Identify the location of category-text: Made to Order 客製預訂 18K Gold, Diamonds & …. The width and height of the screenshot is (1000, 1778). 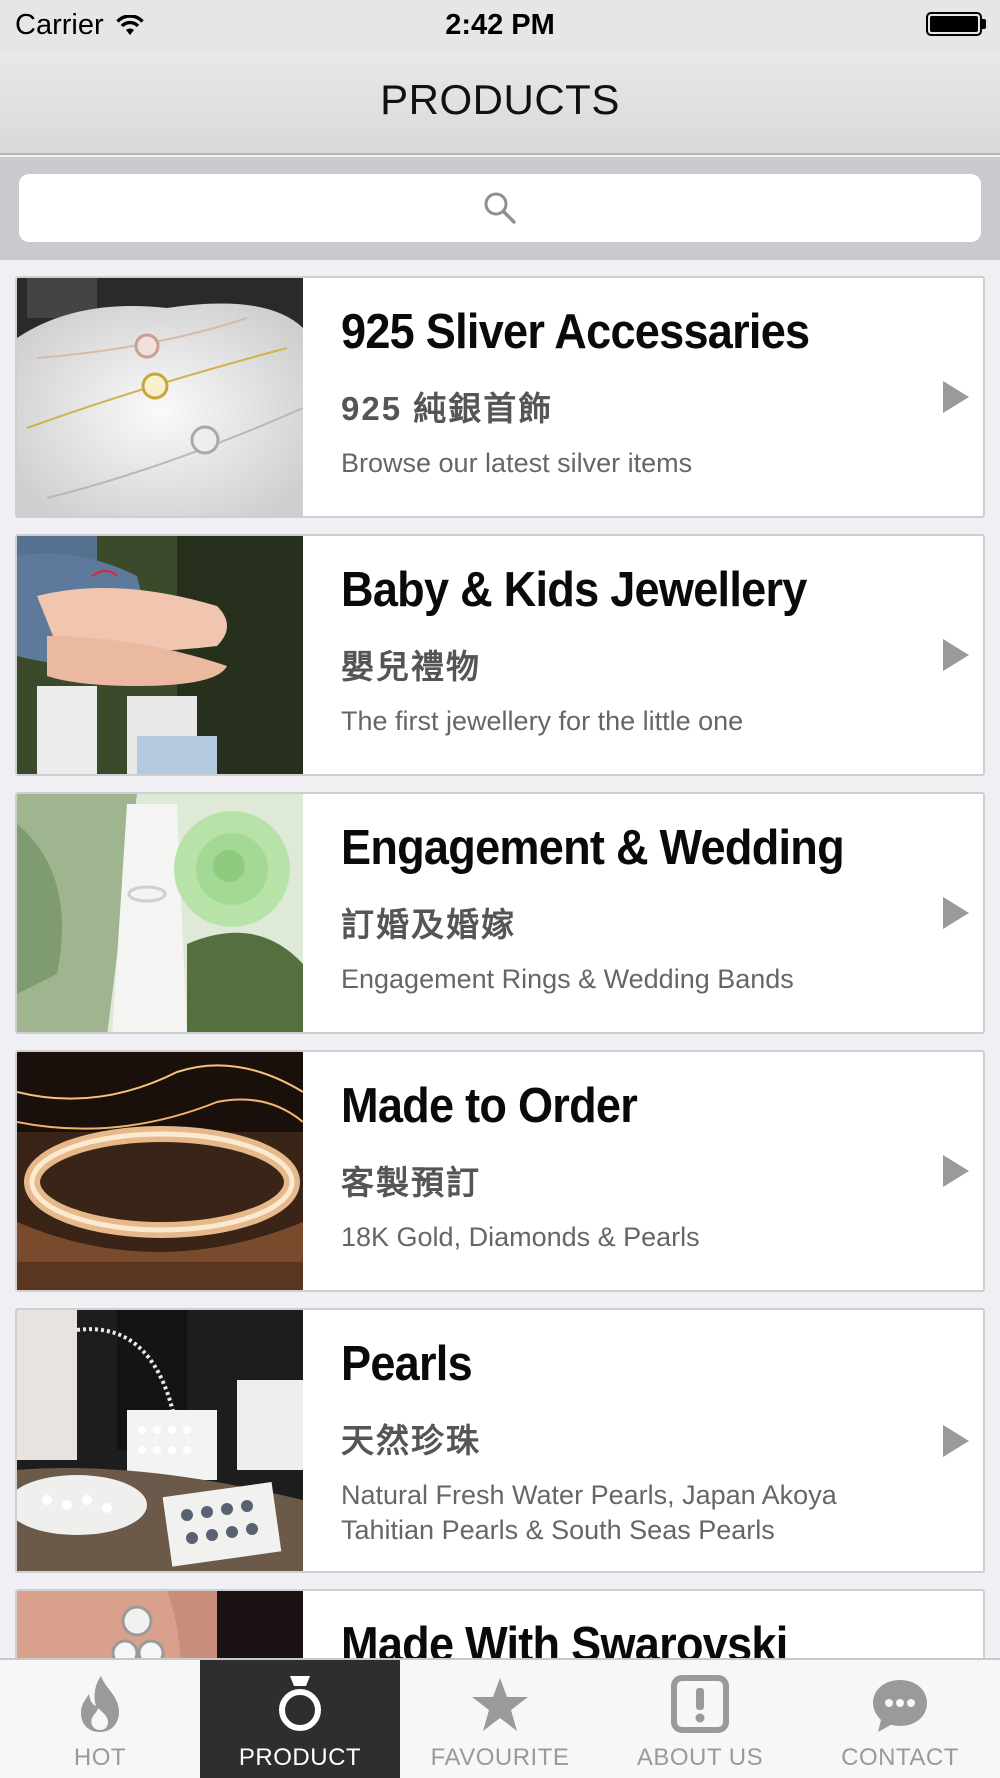
(643, 1171).